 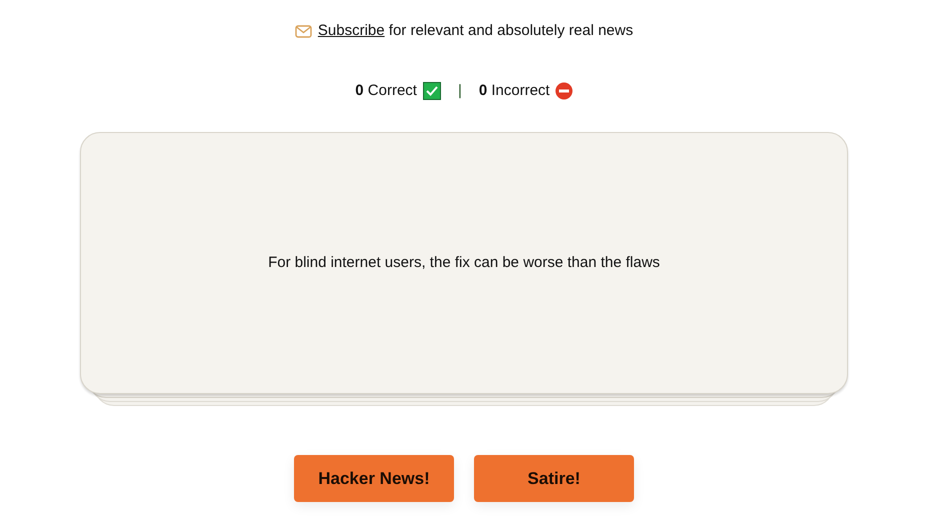 I want to click on subscribe-text: Subscribe for relevant and absolutely real news, so click(x=476, y=30).